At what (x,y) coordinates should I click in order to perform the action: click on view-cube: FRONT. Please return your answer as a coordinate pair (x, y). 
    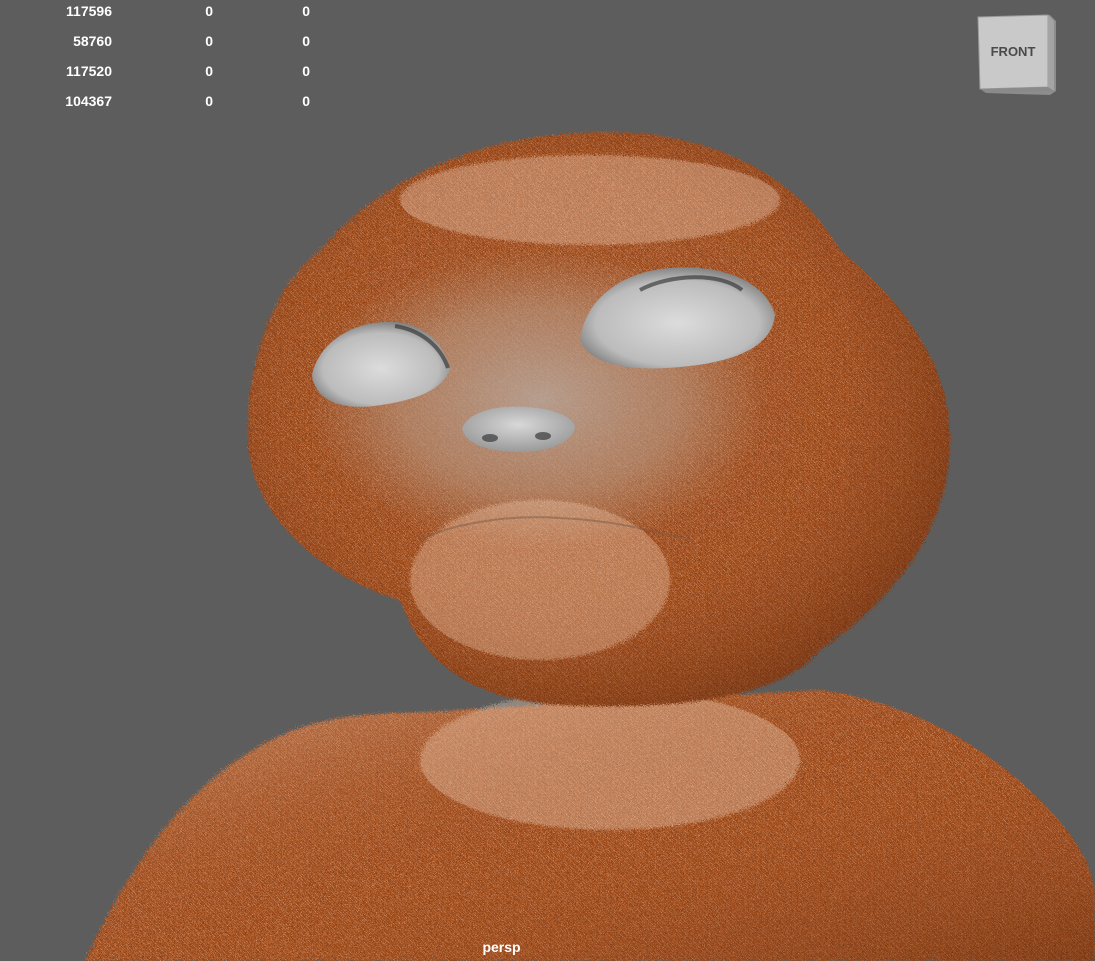
    Looking at the image, I should click on (1017, 54).